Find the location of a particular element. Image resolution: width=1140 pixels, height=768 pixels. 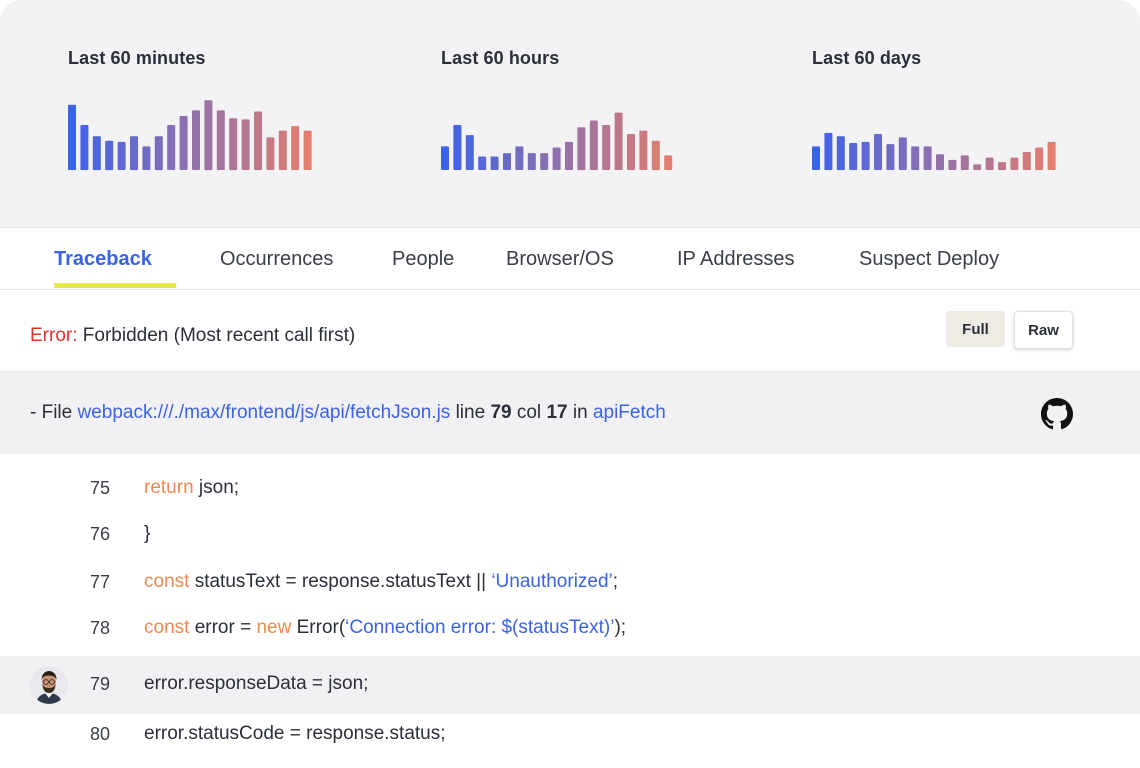

tab-ip-addresses: IP Addresses is located at coordinates (735, 259).